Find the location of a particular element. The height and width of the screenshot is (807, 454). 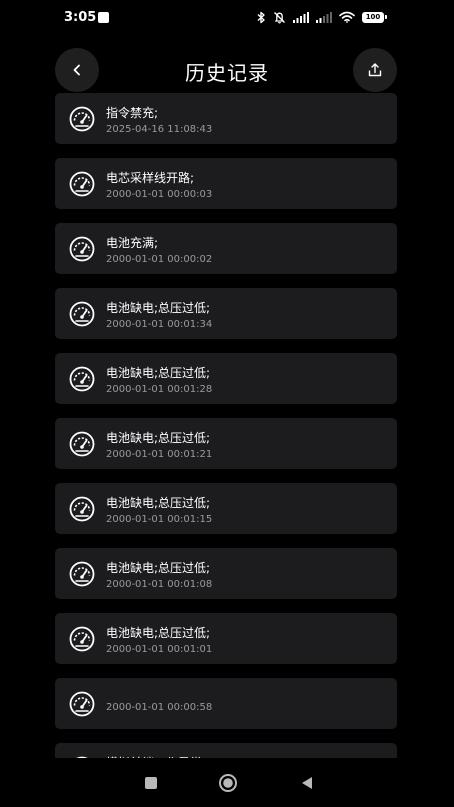

status-icons: 100 is located at coordinates (322, 17).